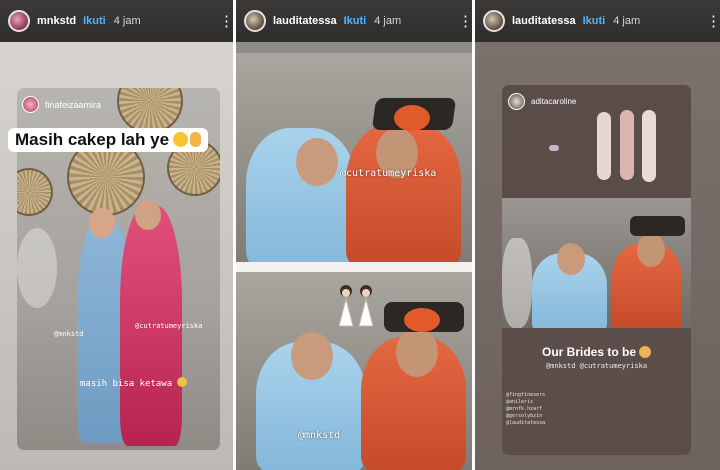 Image resolution: width=720 pixels, height=470 pixels. What do you see at coordinates (588, 352) in the screenshot?
I see `caption-text: Our Brides to be` at bounding box center [588, 352].